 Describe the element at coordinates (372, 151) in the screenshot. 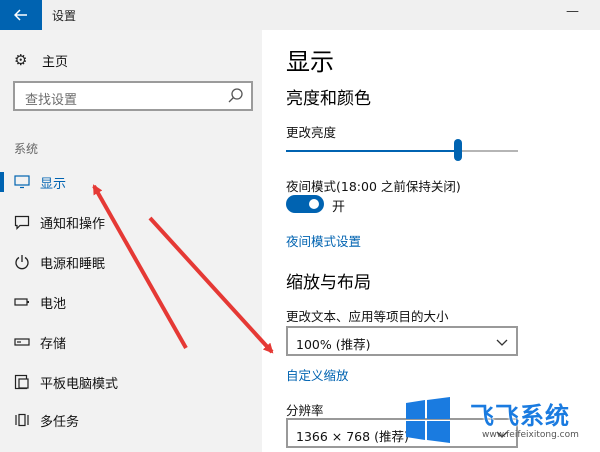

I see `brightness-slider-fill` at that location.